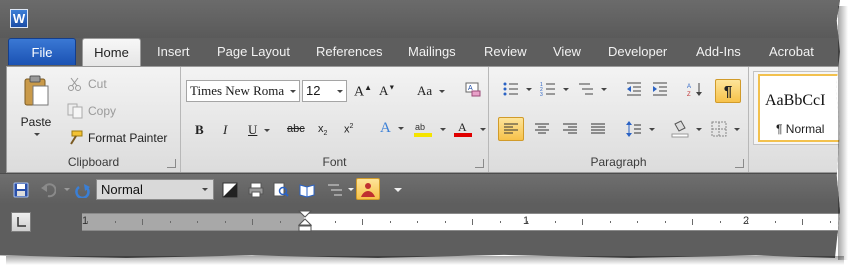 Image resolution: width=855 pixels, height=267 pixels. What do you see at coordinates (718, 52) in the screenshot?
I see `tab-add-ins: Add-Ins` at bounding box center [718, 52].